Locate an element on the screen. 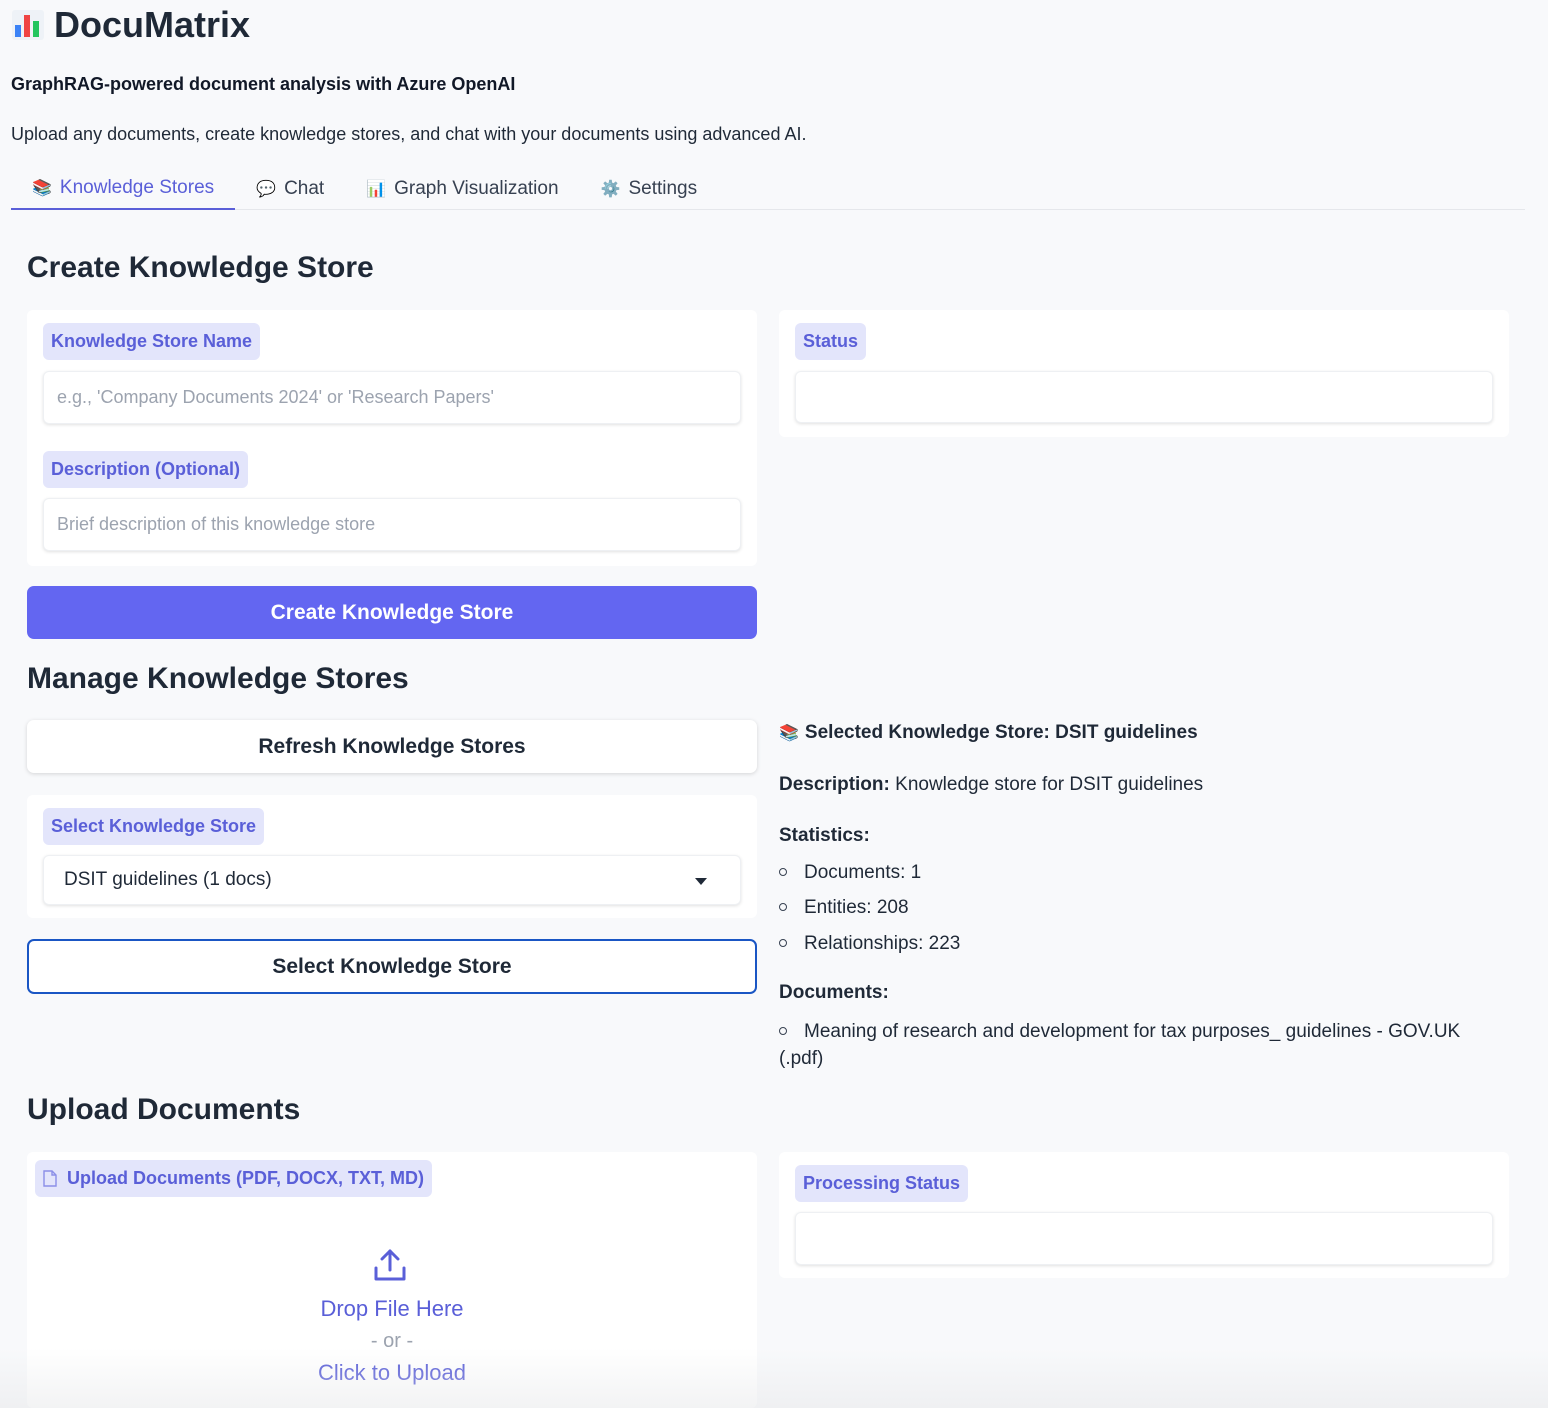  list-item: Relationships: 223 is located at coordinates (869, 944).